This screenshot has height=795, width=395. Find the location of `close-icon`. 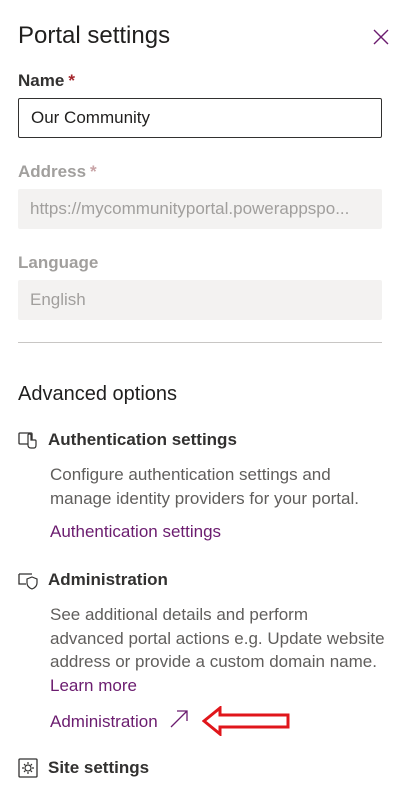

close-icon is located at coordinates (381, 37).